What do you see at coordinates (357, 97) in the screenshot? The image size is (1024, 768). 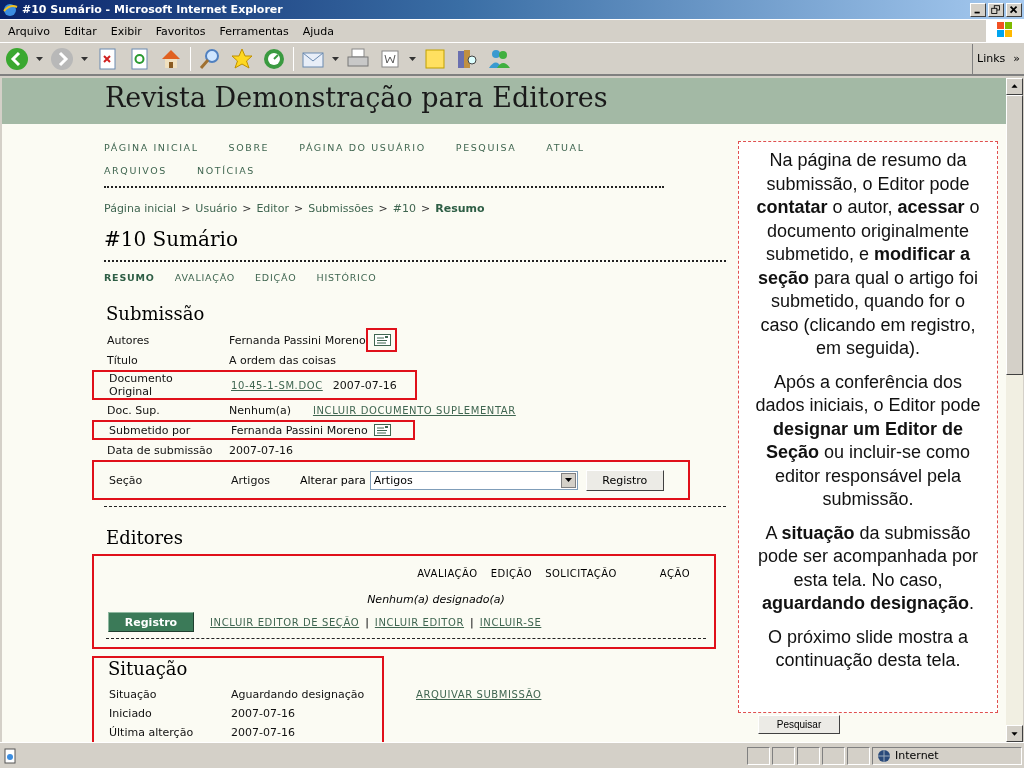 I see `site-title: Revista Demonstração para Editores` at bounding box center [357, 97].